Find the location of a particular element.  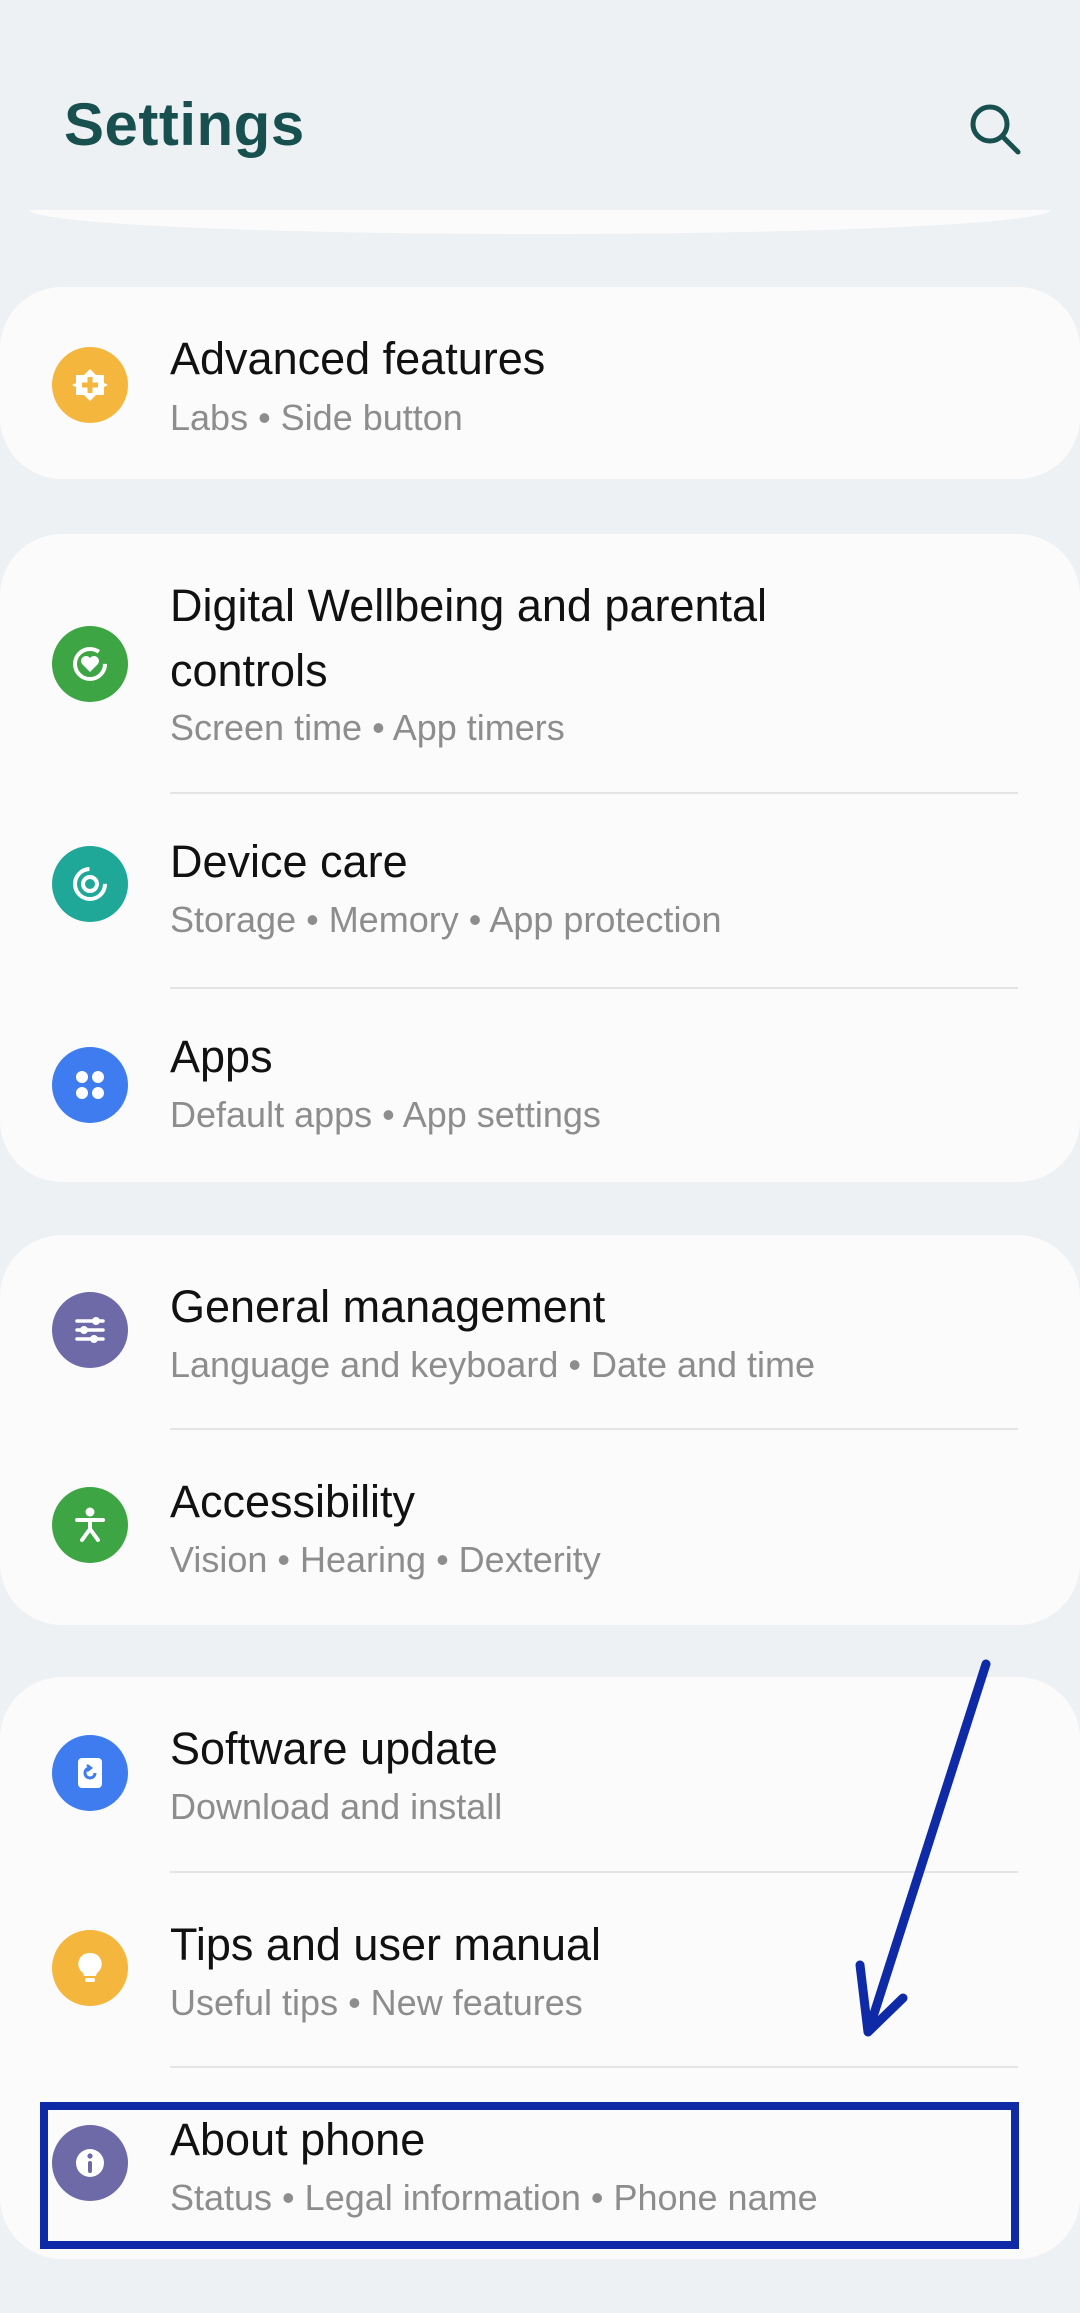

row-subtitle: Default apps • App settings is located at coordinates (385, 1114).